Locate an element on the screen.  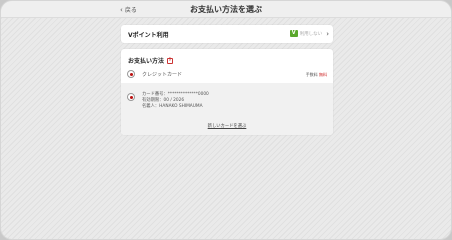
points-label: Vポイント利用 is located at coordinates (148, 35).